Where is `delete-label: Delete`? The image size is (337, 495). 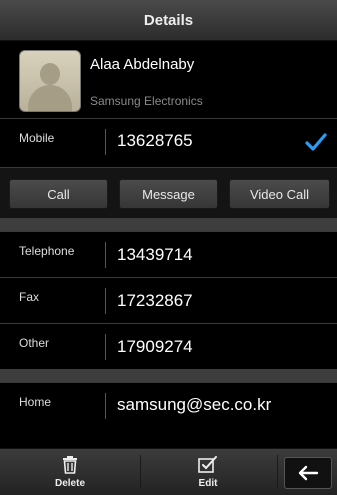 delete-label: Delete is located at coordinates (69, 483).